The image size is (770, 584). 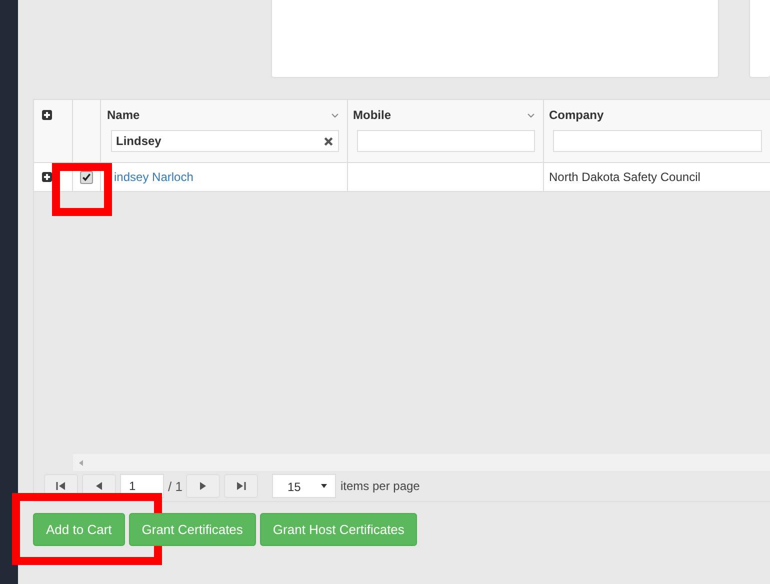 I want to click on column-header: Company, so click(x=576, y=115).